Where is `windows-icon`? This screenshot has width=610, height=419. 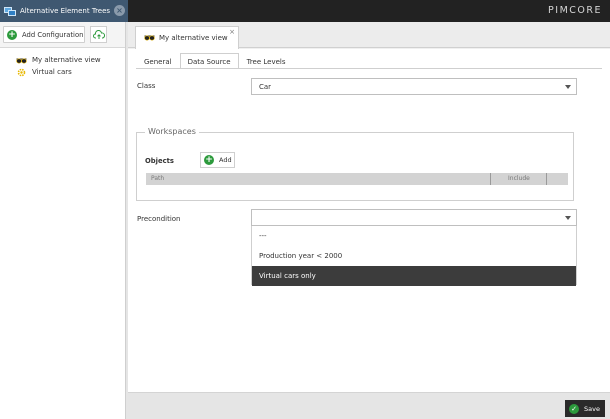 windows-icon is located at coordinates (10, 11).